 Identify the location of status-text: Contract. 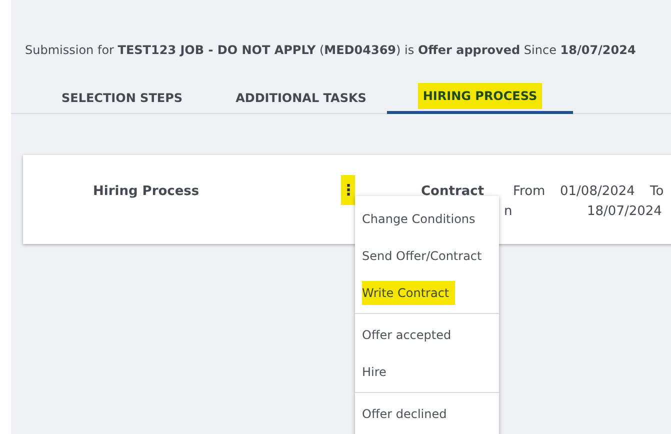
(452, 192).